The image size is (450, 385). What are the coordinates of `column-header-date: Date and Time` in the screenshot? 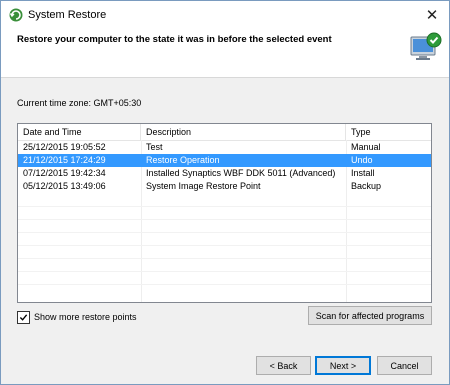 It's located at (79, 132).